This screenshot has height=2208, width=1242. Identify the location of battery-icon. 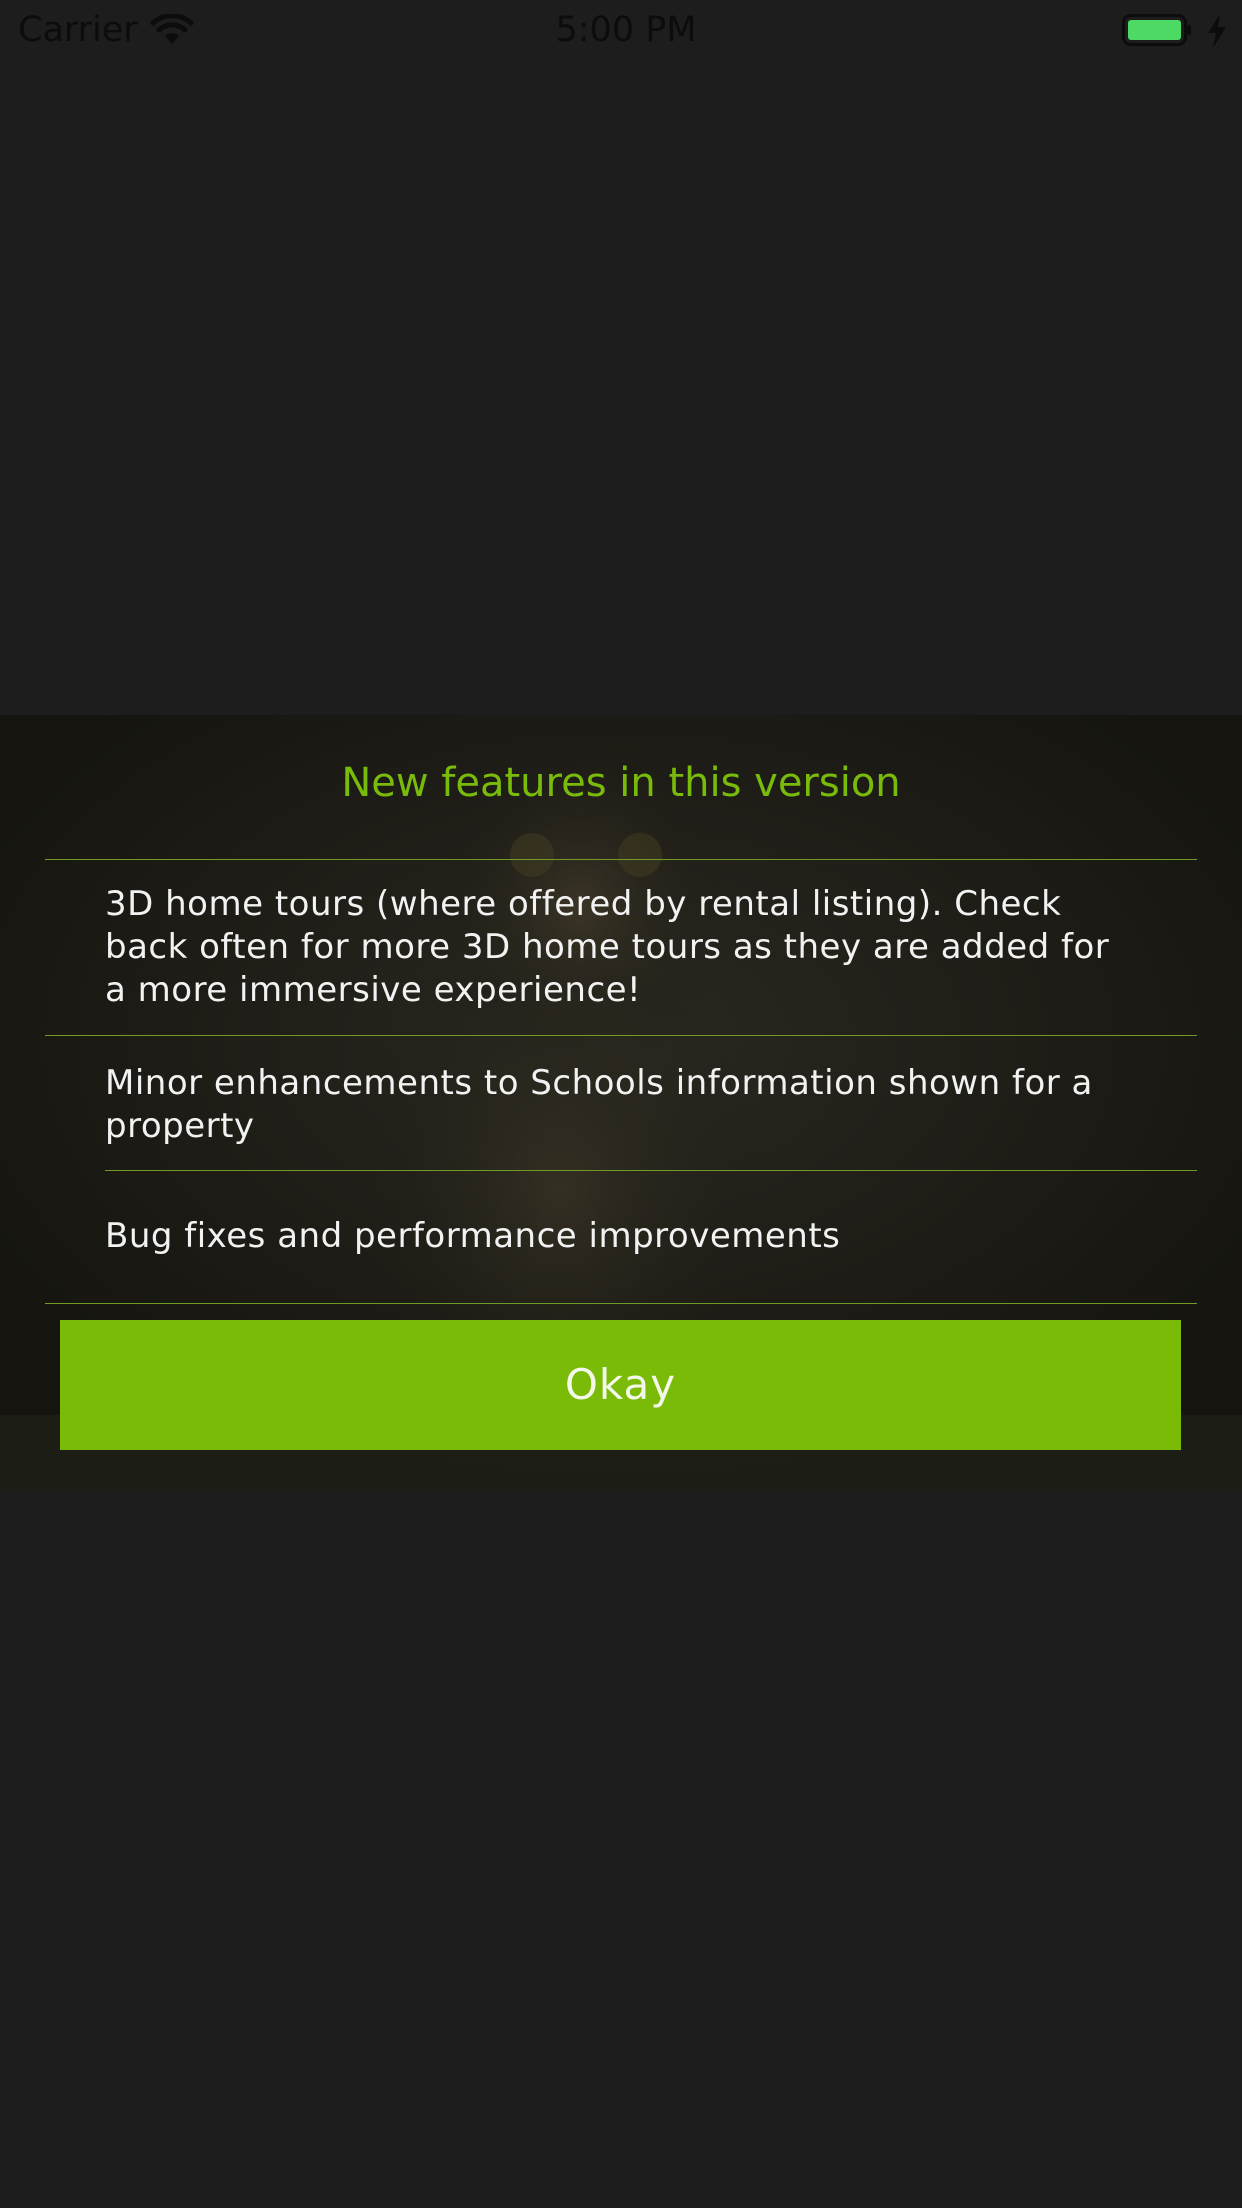
(1157, 30).